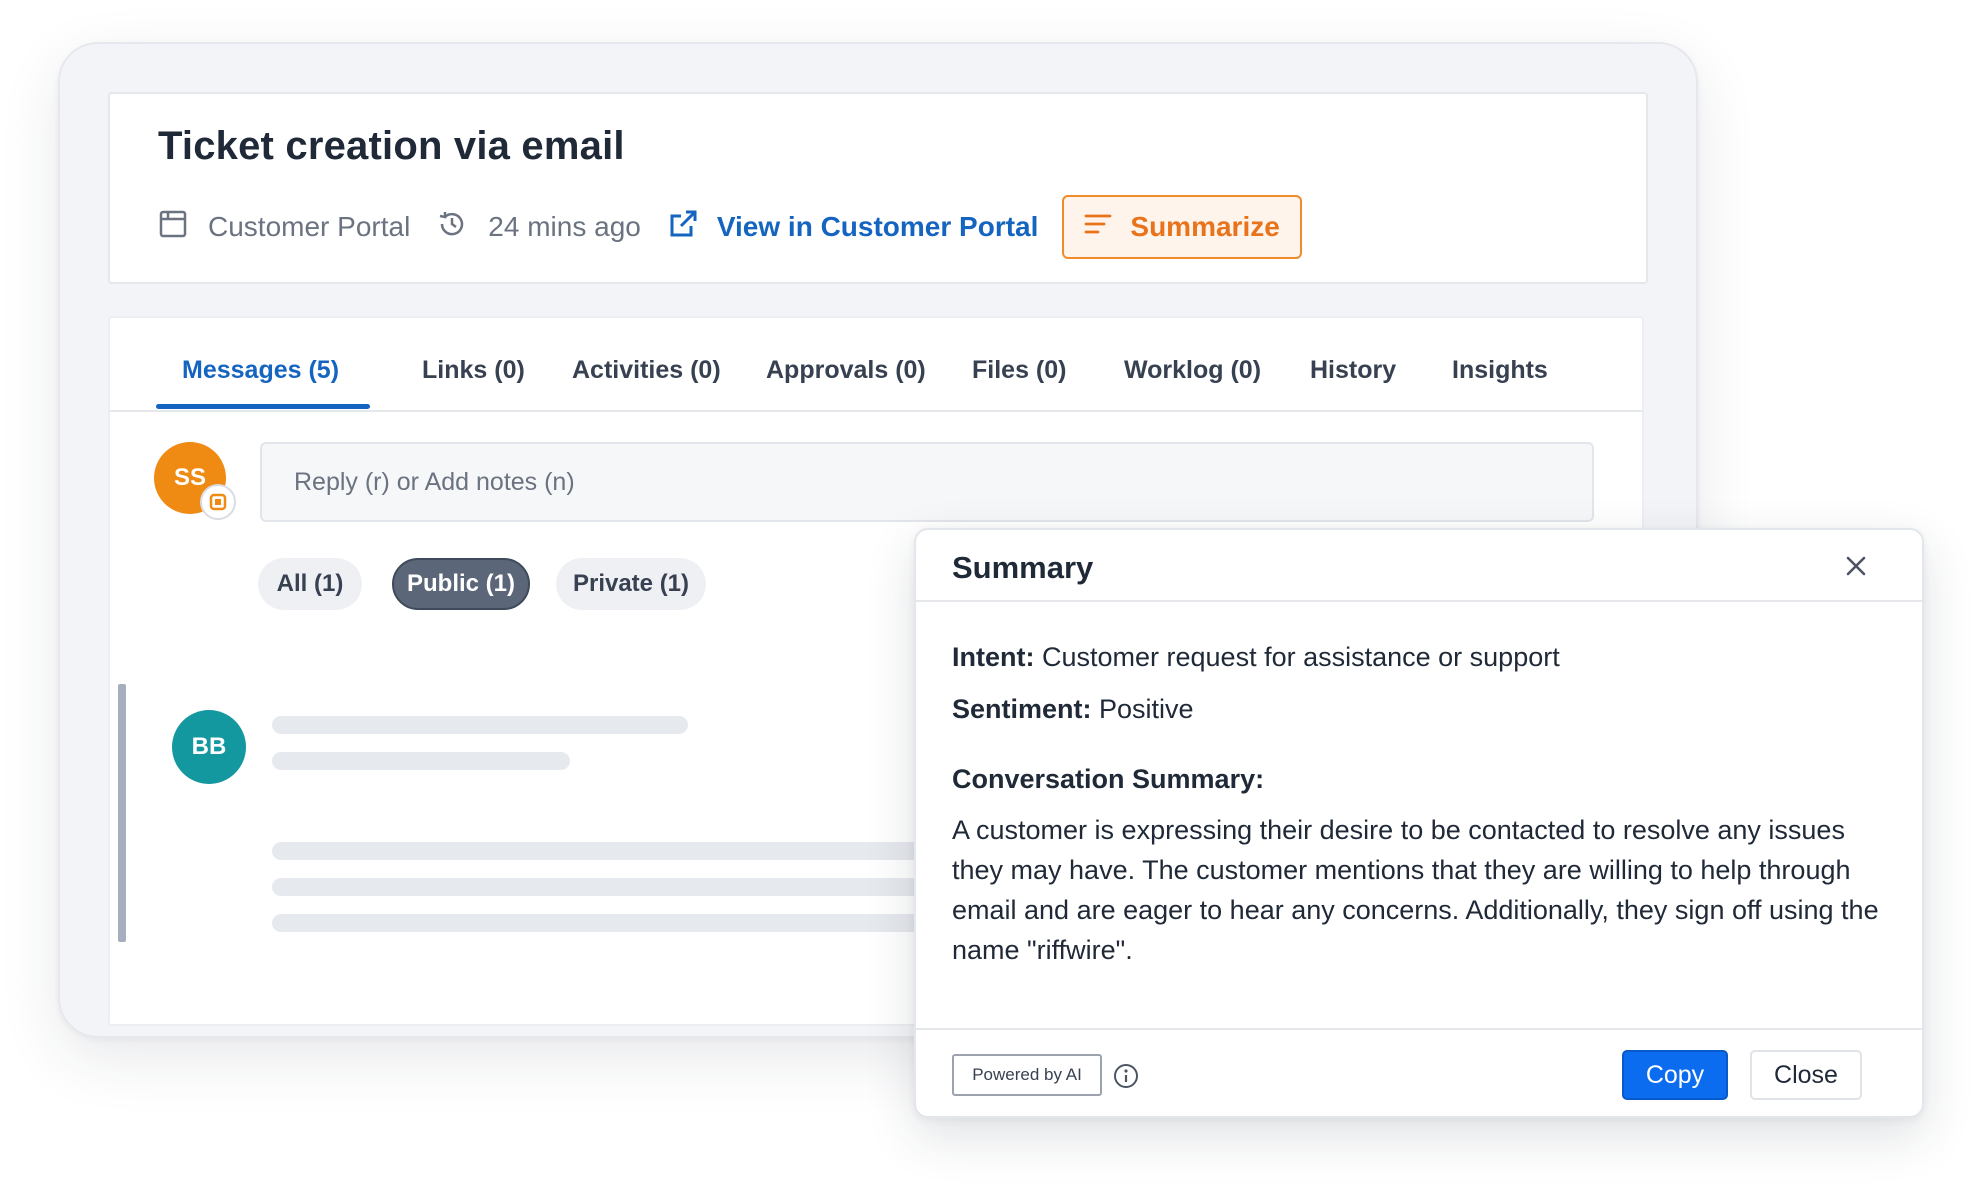 Image resolution: width=1971 pixels, height=1184 pixels. What do you see at coordinates (646, 370) in the screenshot?
I see `tab-activities: Activities (0)` at bounding box center [646, 370].